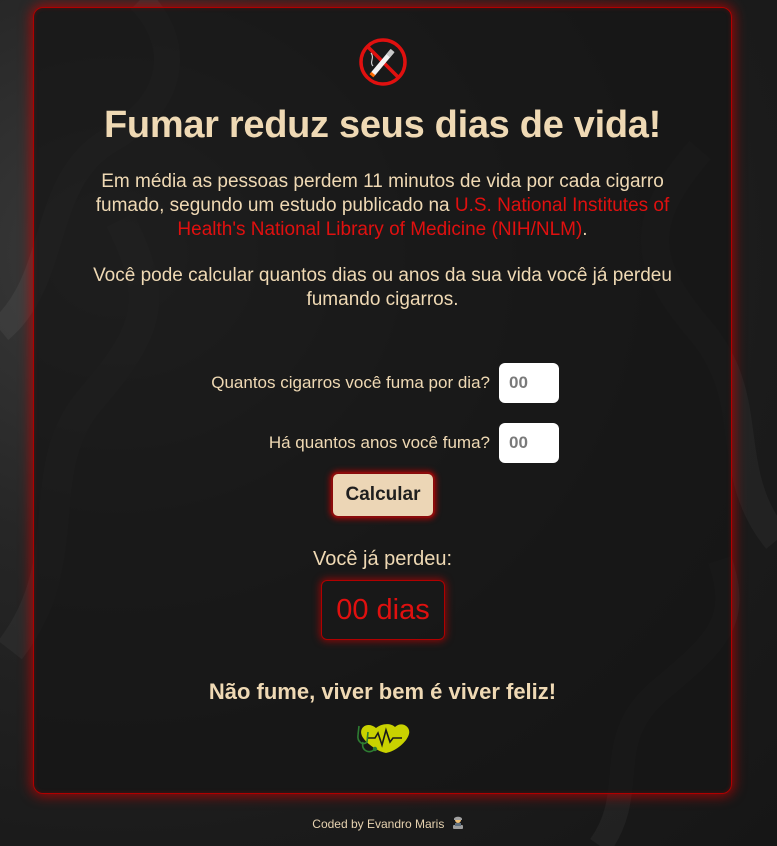 This screenshot has width=777, height=846. I want to click on years-smoking-input, so click(529, 443).